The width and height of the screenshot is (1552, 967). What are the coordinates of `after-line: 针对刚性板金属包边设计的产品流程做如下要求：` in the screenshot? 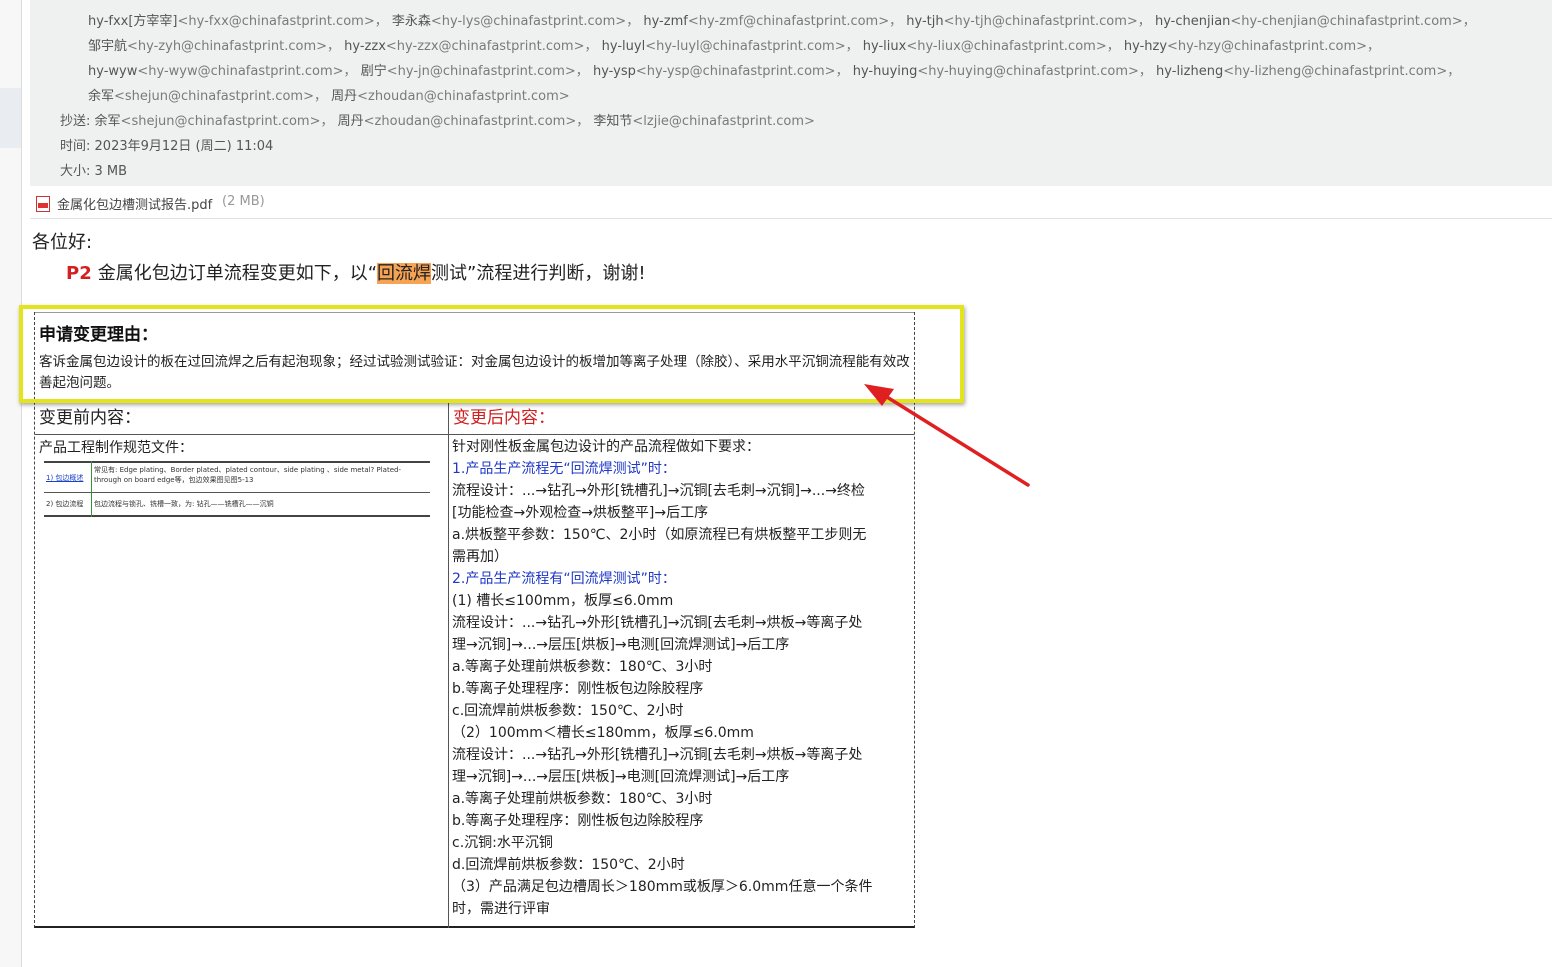 It's located at (606, 447).